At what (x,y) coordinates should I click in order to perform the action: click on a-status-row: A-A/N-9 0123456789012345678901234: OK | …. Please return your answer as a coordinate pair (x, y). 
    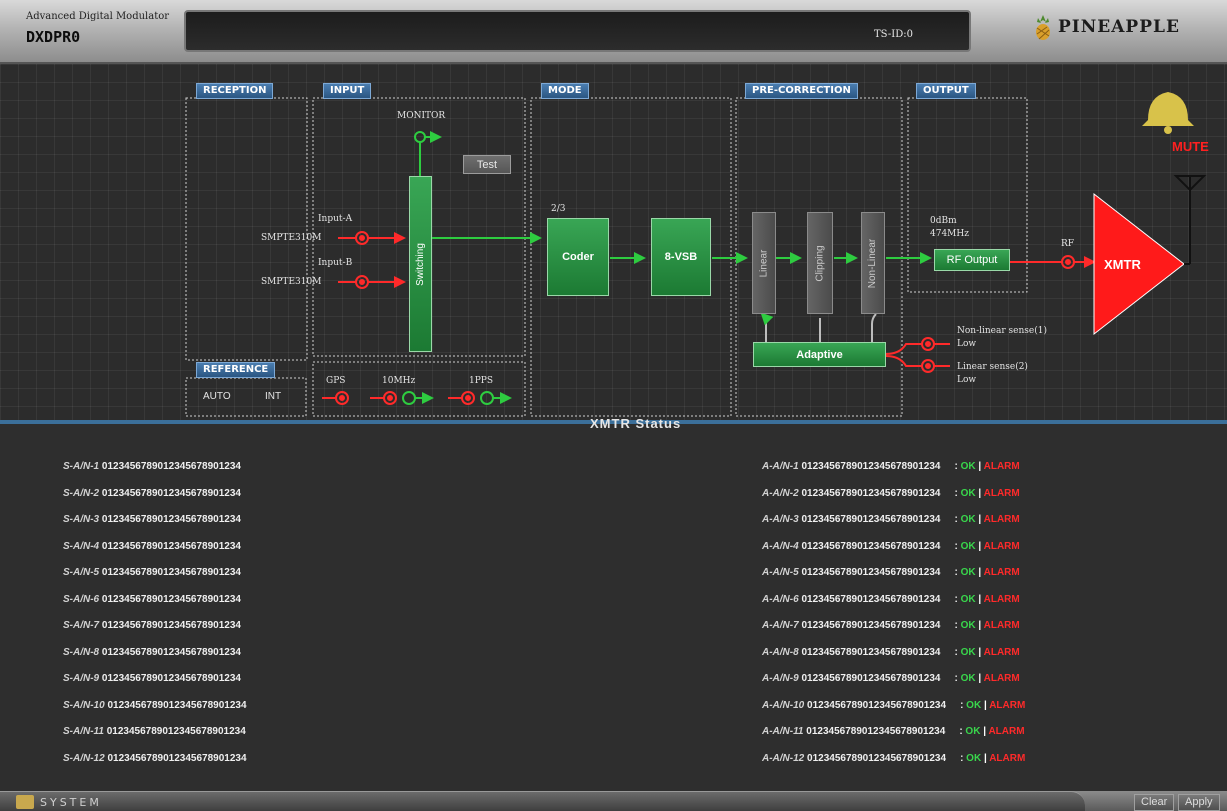
    Looking at the image, I should click on (891, 678).